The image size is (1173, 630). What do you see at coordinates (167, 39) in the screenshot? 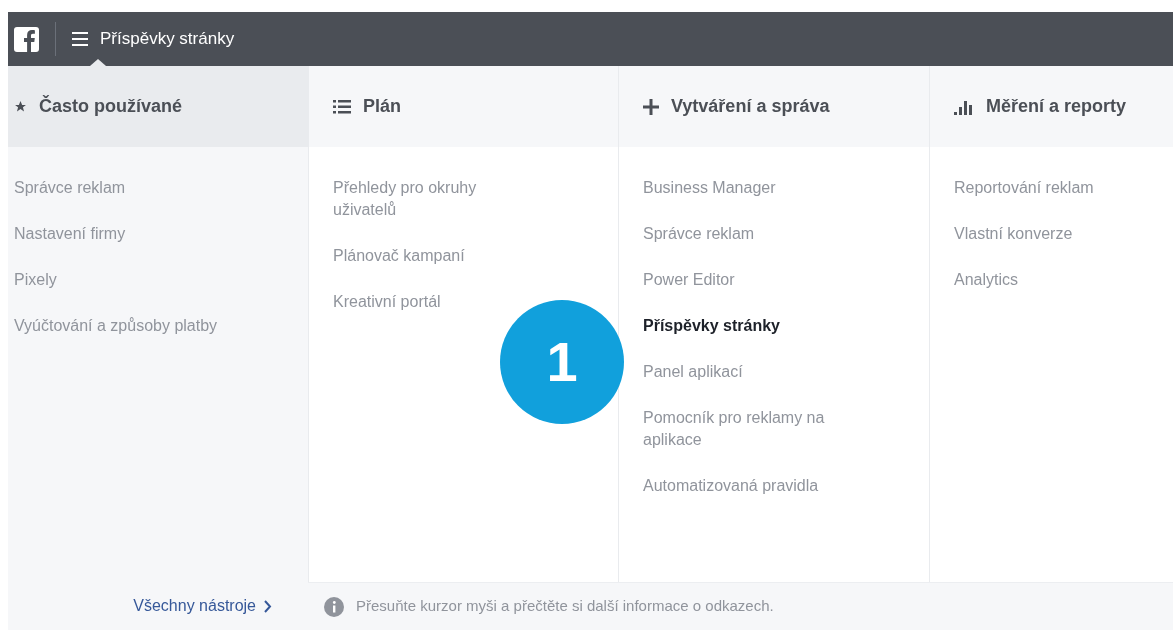
I see `page-title: Příspěvky stránky` at bounding box center [167, 39].